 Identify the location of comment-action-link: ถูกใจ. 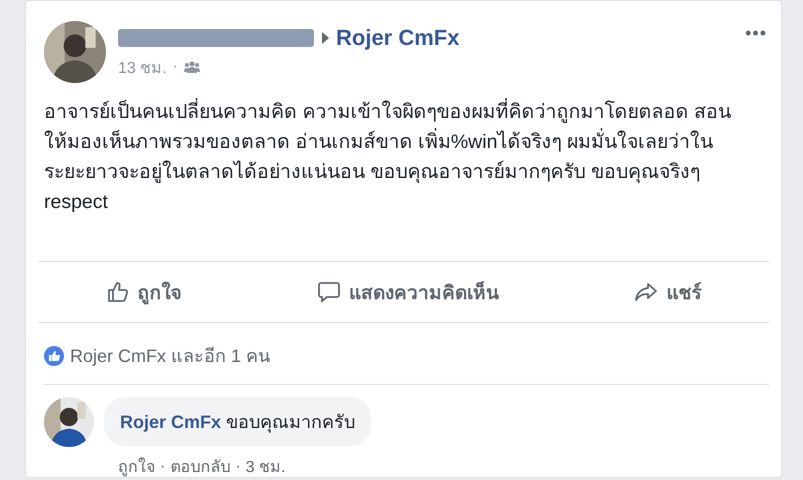
(136, 466).